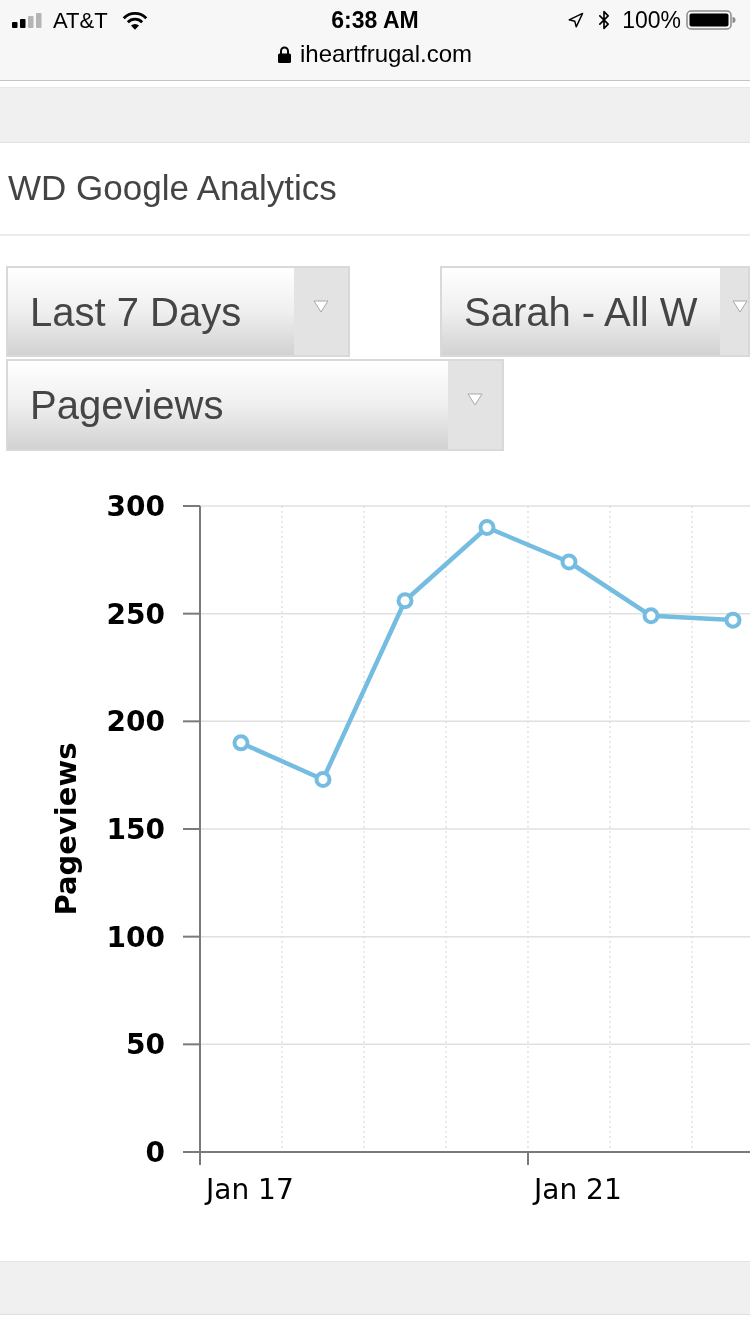 The width and height of the screenshot is (750, 1334). Describe the element at coordinates (651, 20) in the screenshot. I see `battery-percentage: 100%` at that location.